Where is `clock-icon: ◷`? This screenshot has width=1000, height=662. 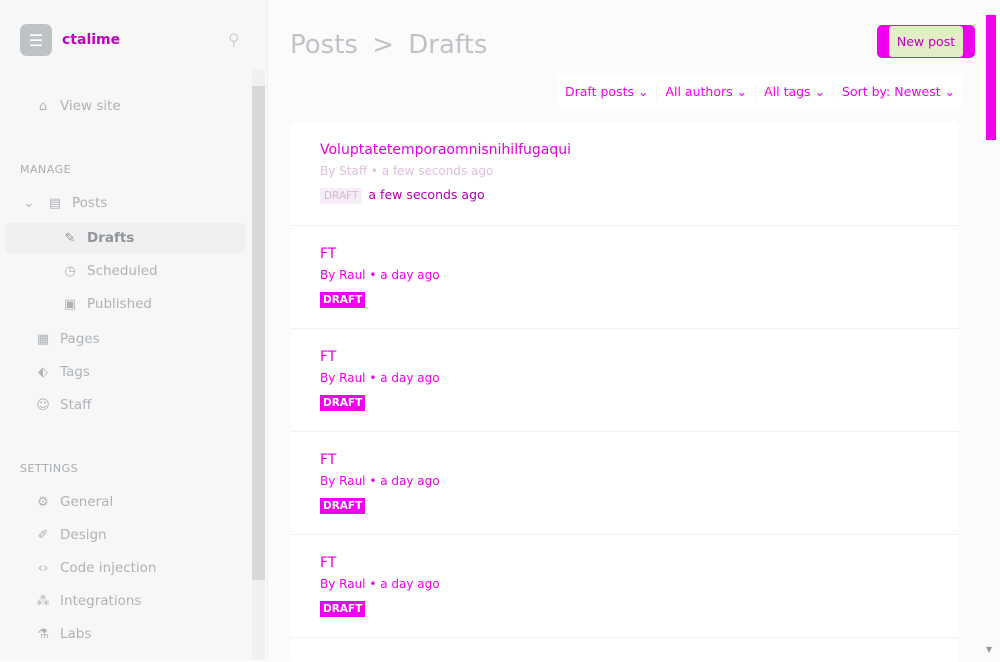 clock-icon: ◷ is located at coordinates (70, 271).